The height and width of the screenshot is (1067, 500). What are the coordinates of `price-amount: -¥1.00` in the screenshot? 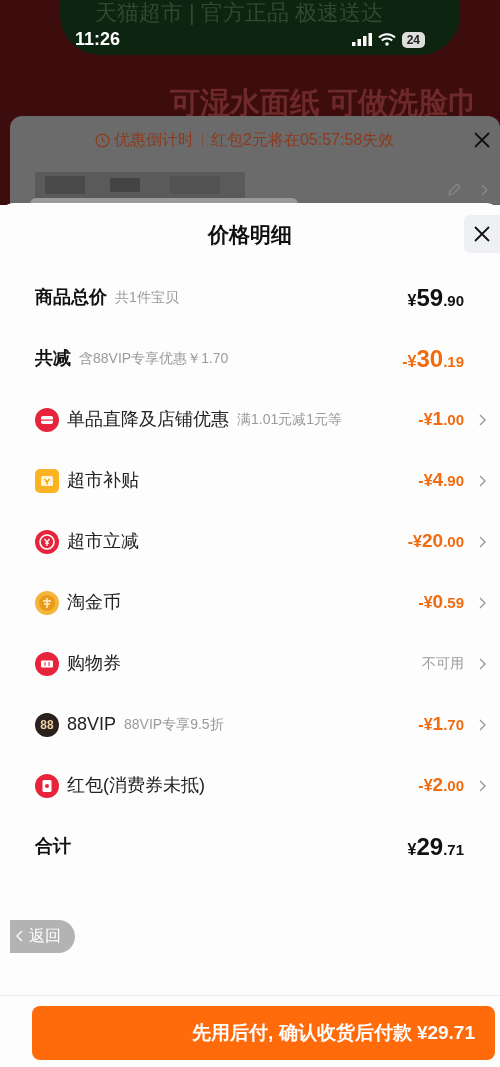 It's located at (441, 419).